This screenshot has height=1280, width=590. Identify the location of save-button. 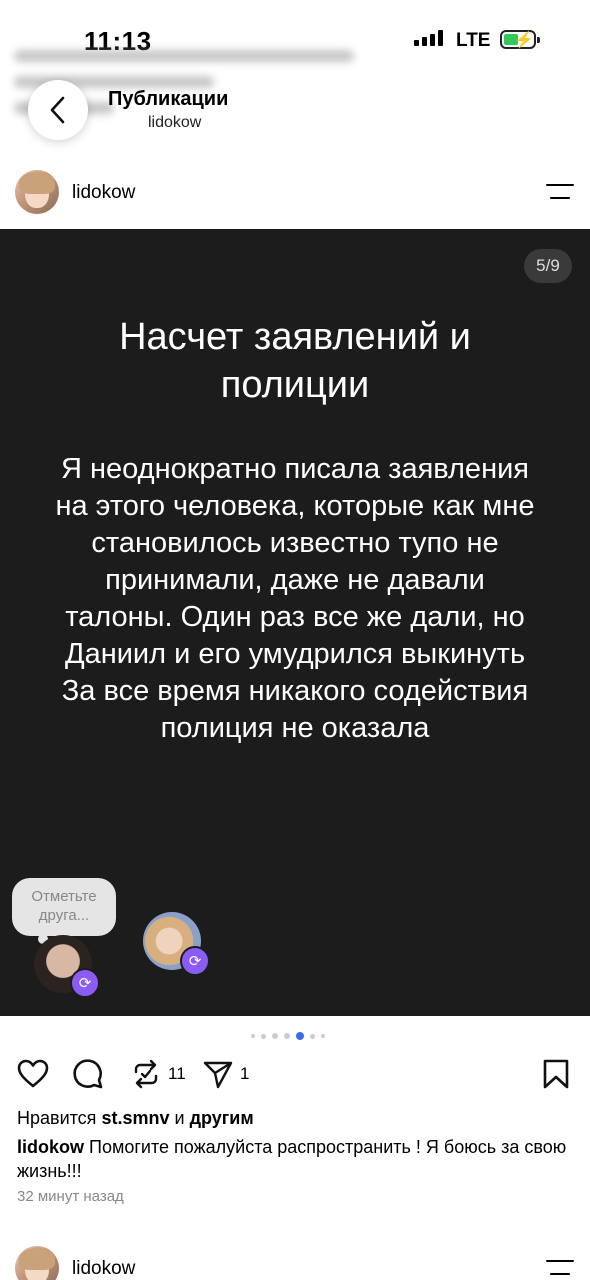
(556, 1074).